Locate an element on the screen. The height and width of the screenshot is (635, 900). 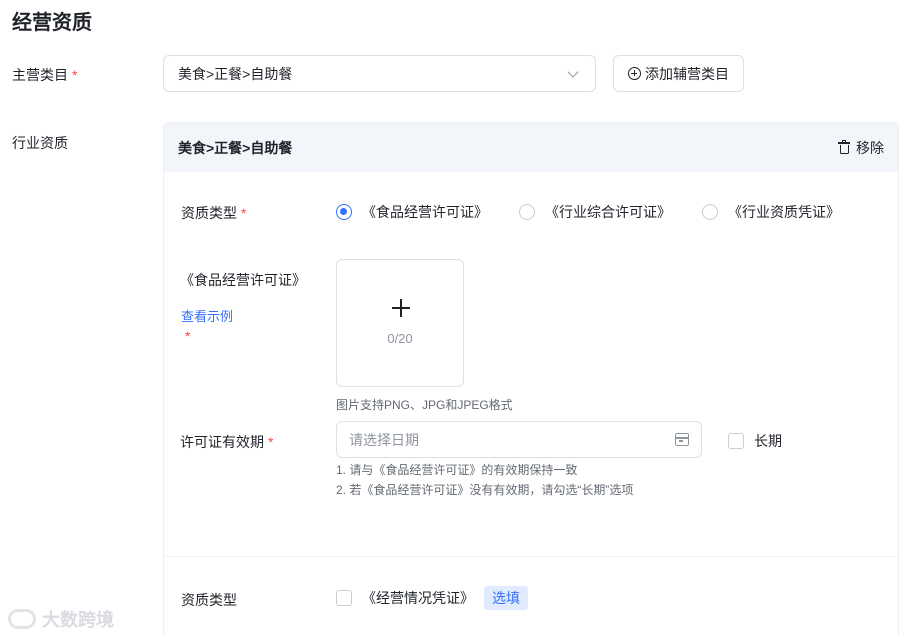
view-example-link: 查看示例 is located at coordinates (207, 315).